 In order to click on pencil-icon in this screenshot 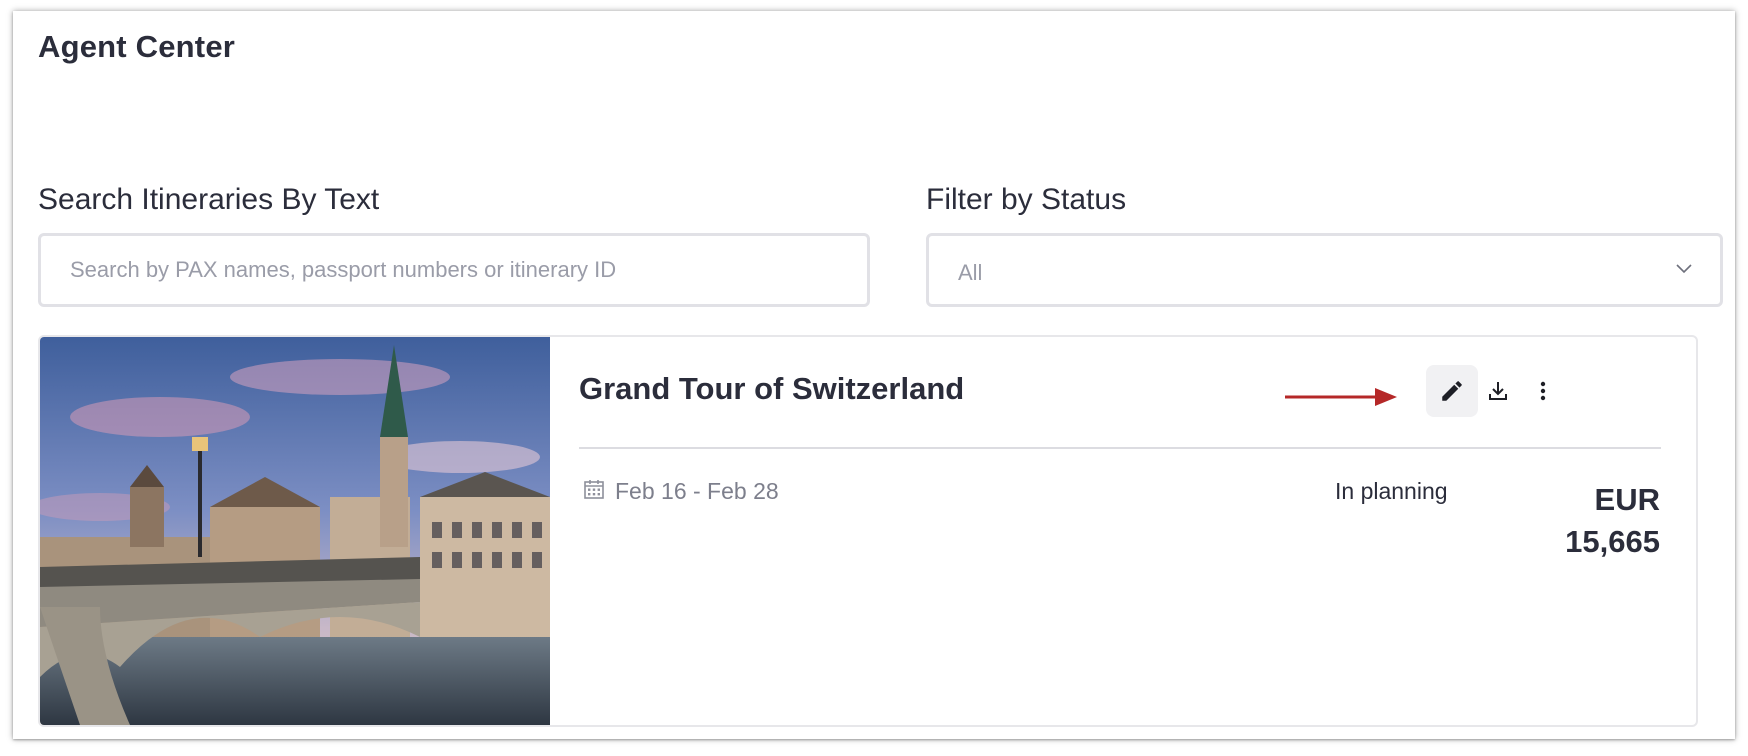, I will do `click(1452, 391)`.